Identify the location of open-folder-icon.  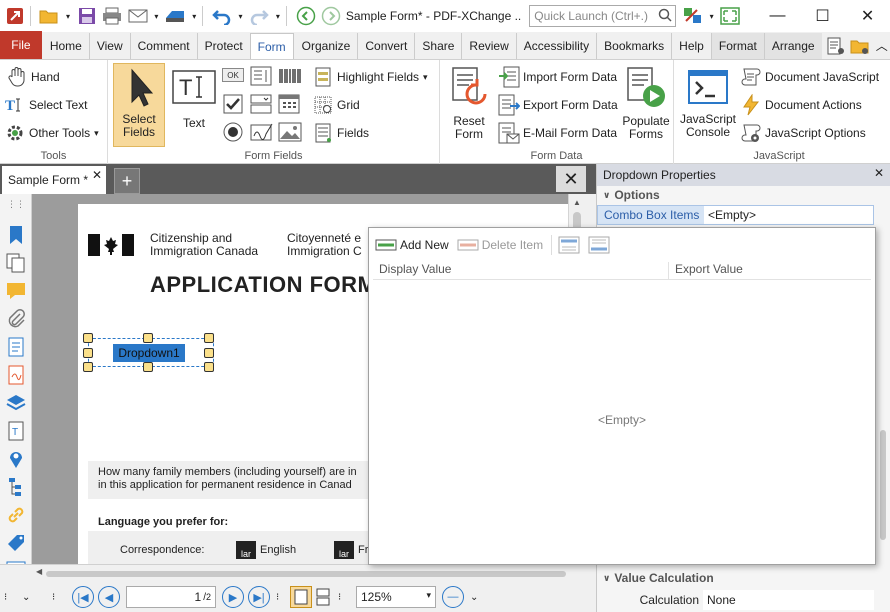
(50, 16).